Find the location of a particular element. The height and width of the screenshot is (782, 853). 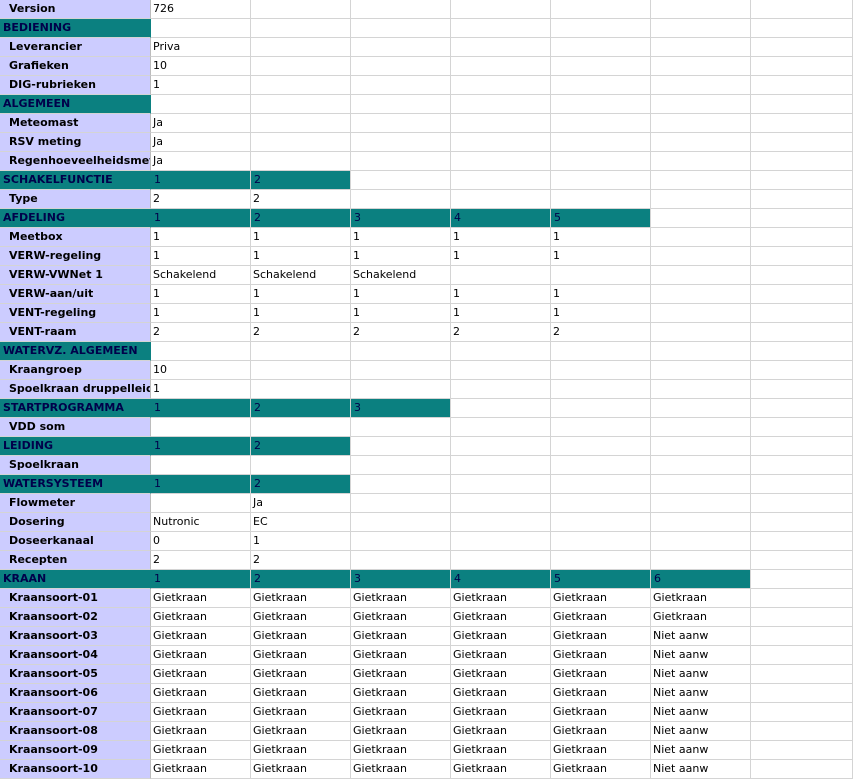

row-label: Meteomast is located at coordinates (75, 123).